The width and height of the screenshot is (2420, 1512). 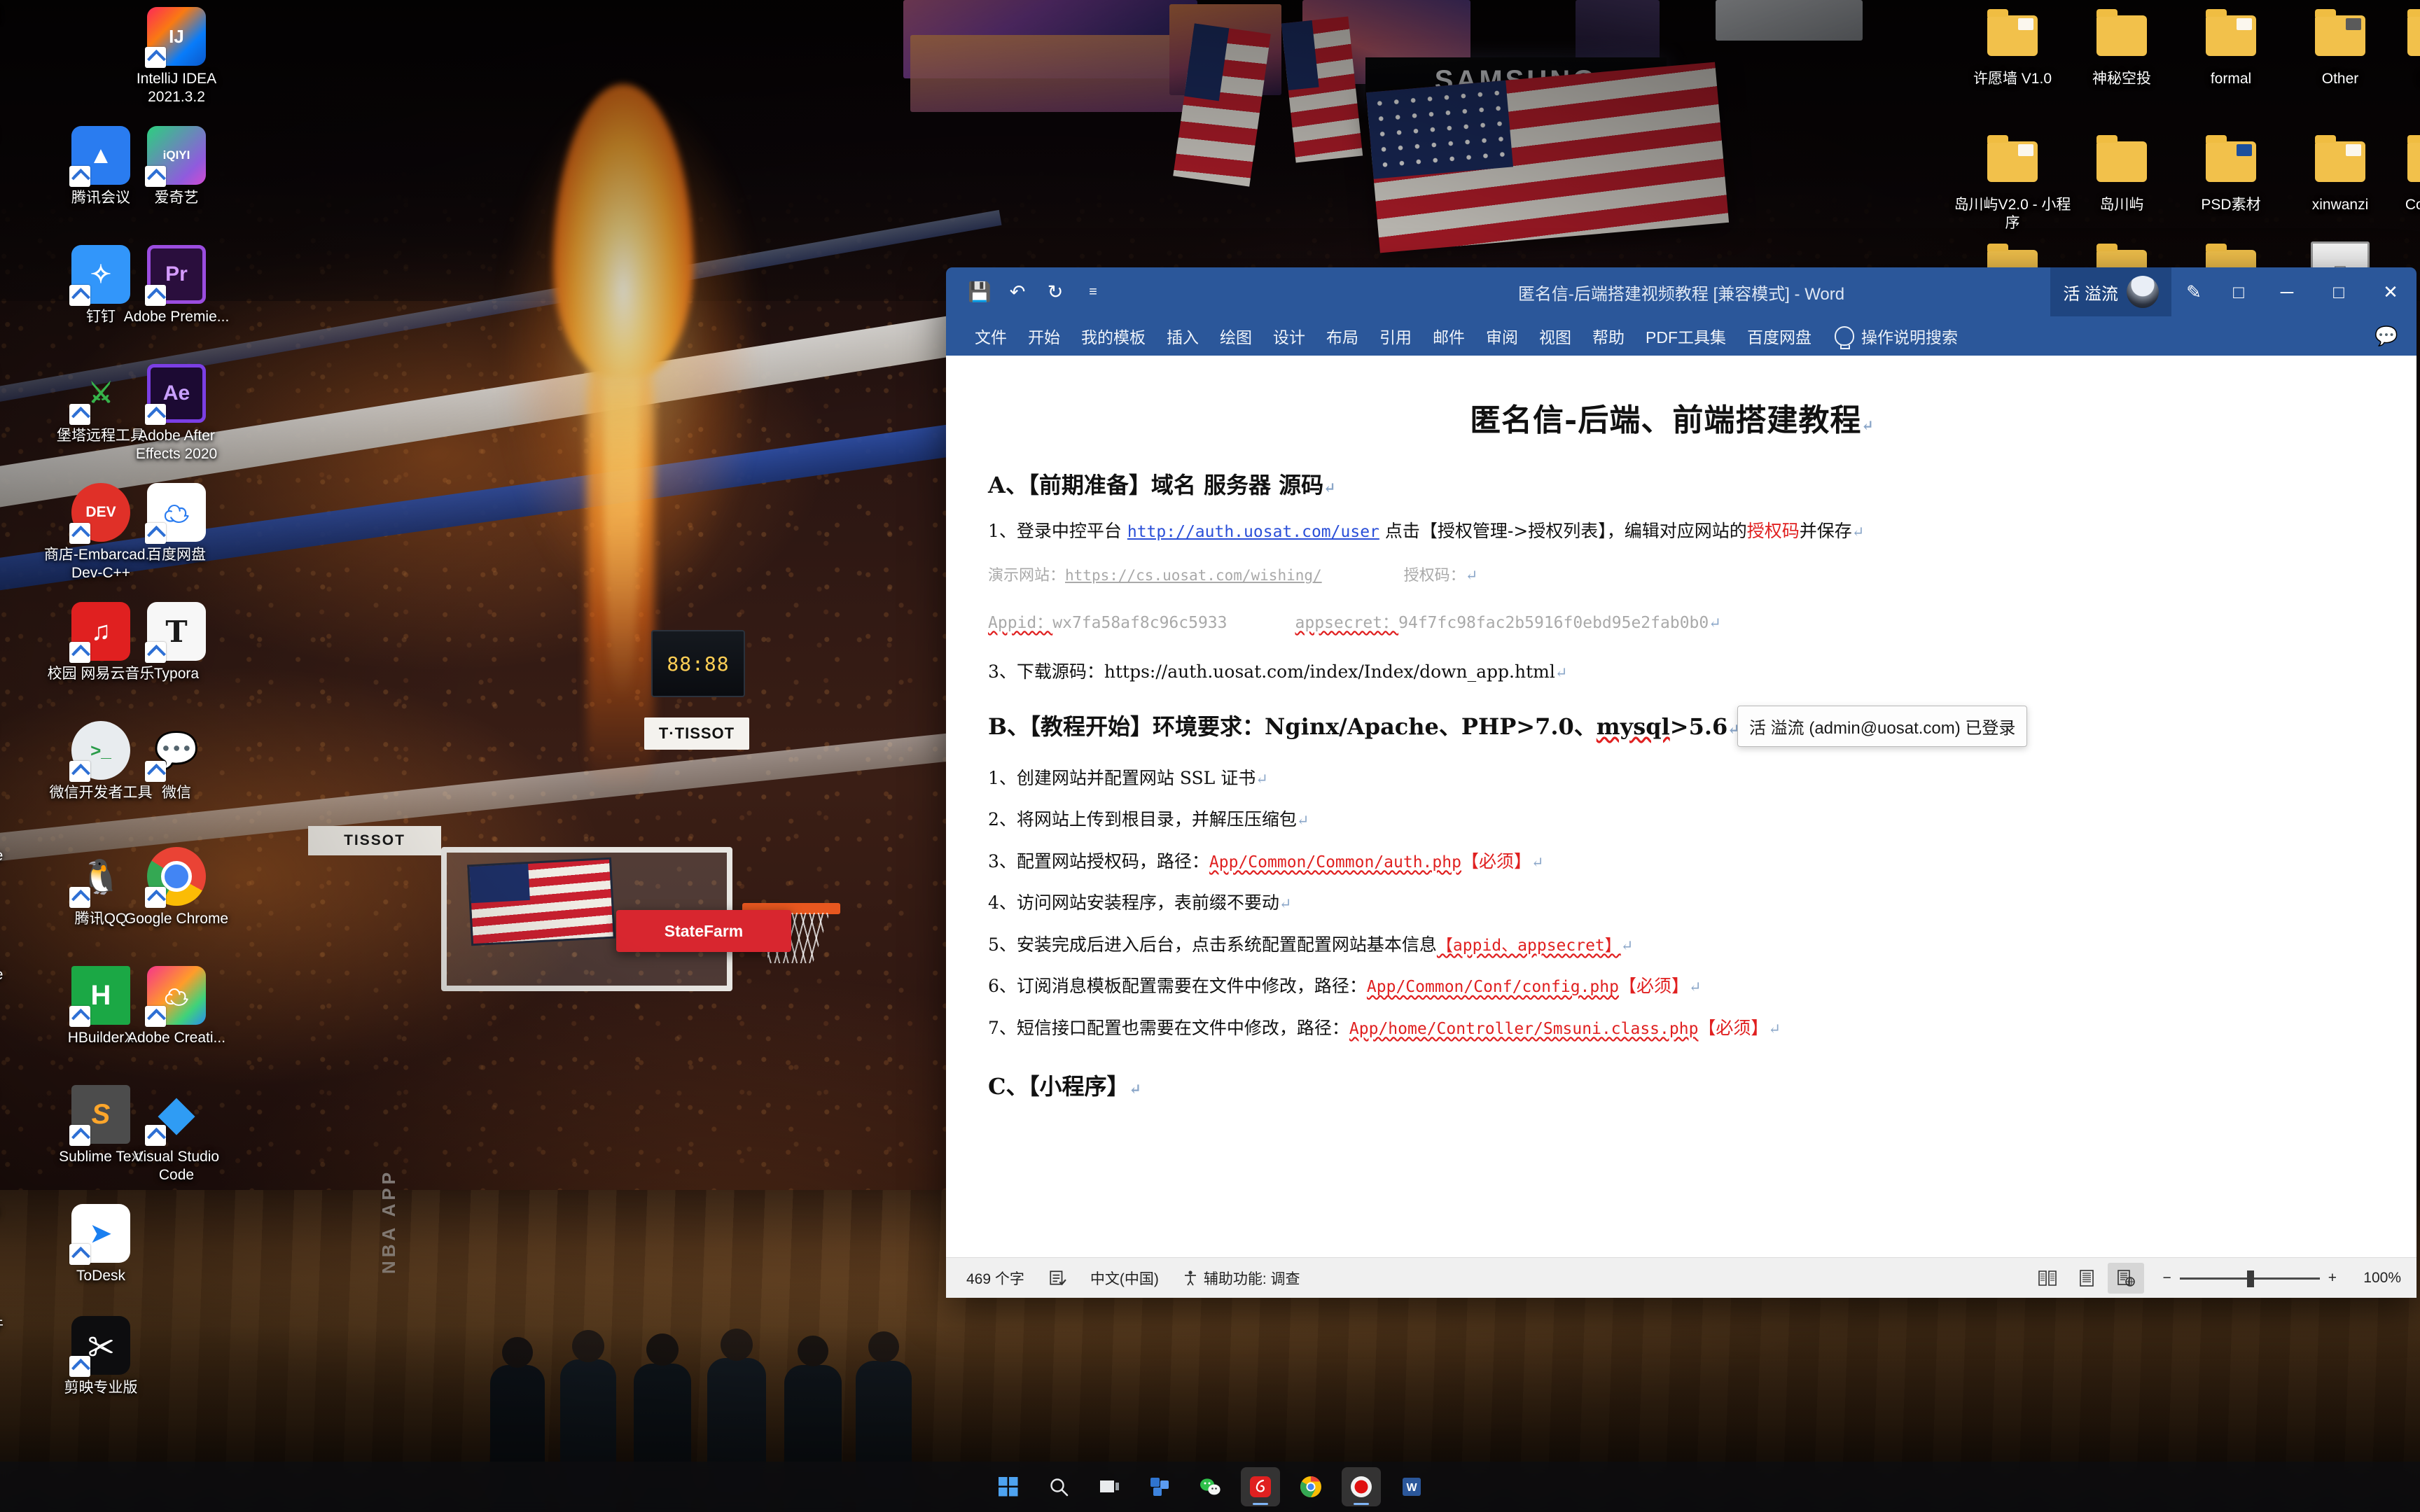 I want to click on desktop-icon-jianying: ✂ 剪映专业版, so click(x=101, y=1356).